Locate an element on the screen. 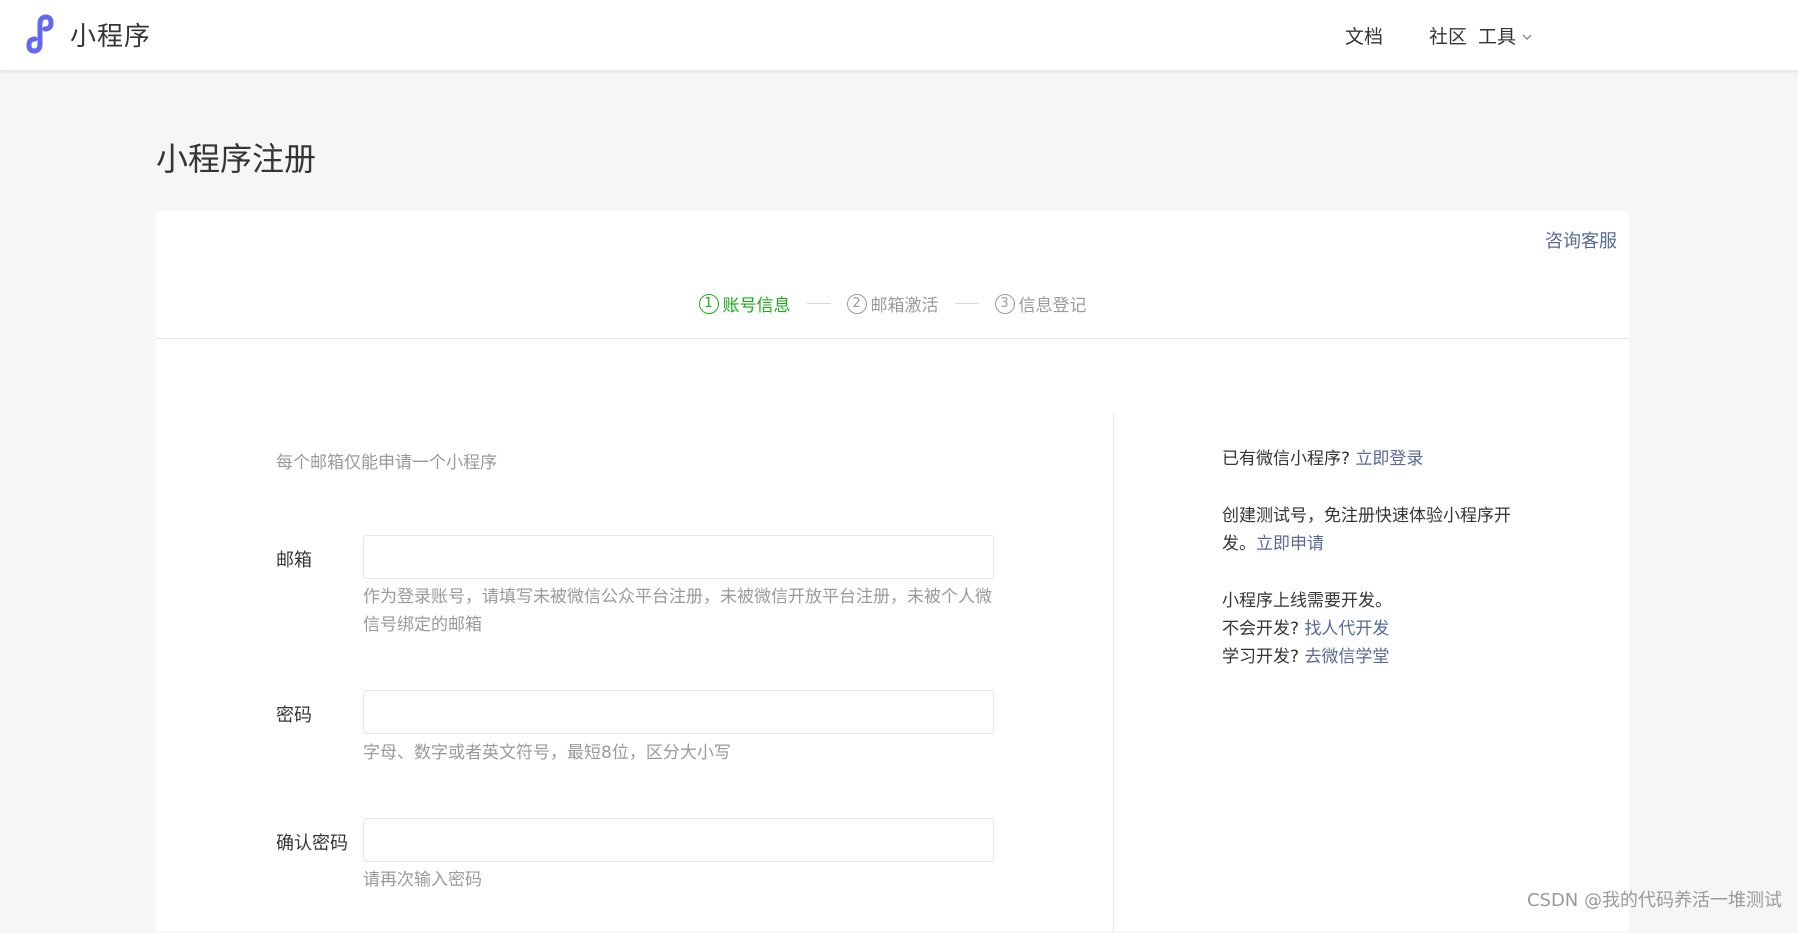  password-label: 密码 is located at coordinates (294, 715).